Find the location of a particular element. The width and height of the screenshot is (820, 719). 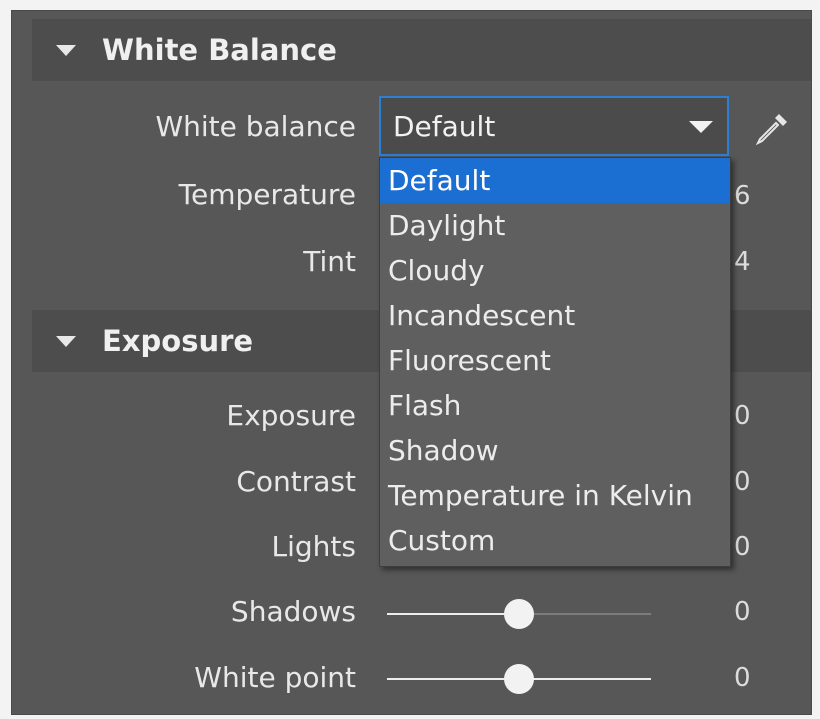

tint-label: Tint is located at coordinates (329, 261).